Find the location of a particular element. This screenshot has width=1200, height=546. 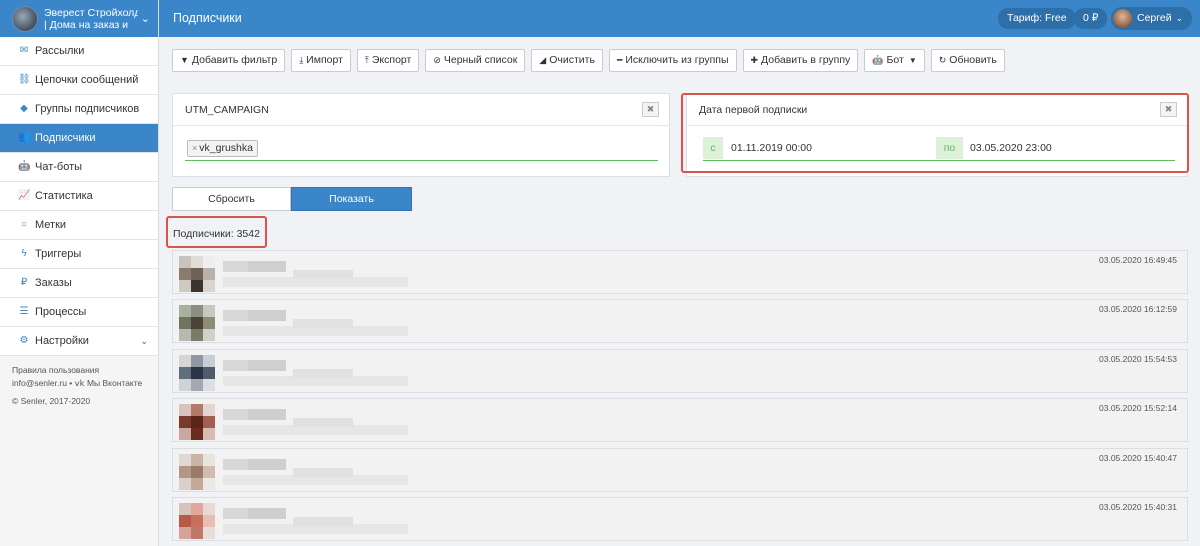

utm-filter-body: × vk_grushka is located at coordinates (421, 151).